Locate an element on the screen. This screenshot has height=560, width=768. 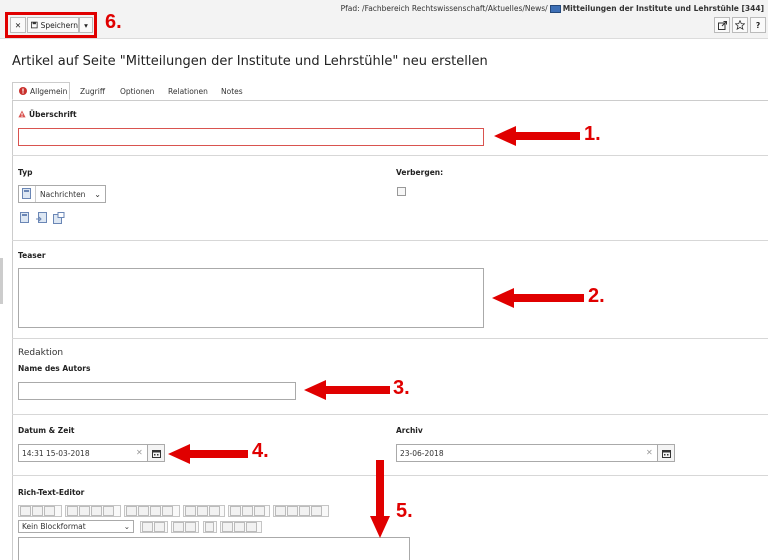
rte-align-group is located at coordinates (93, 511).